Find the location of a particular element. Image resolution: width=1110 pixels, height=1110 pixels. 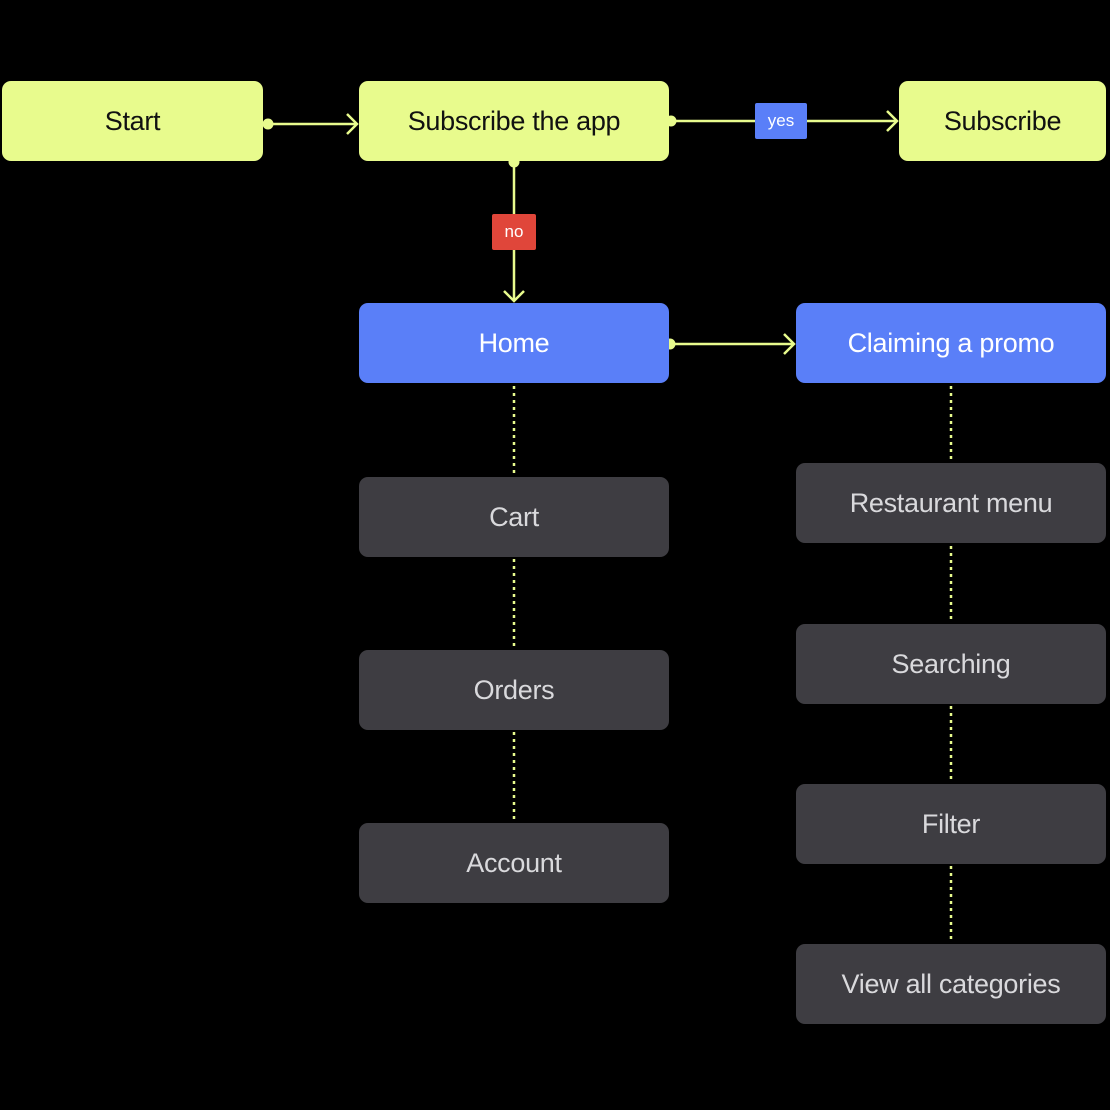

node-orders: Orders is located at coordinates (514, 690).